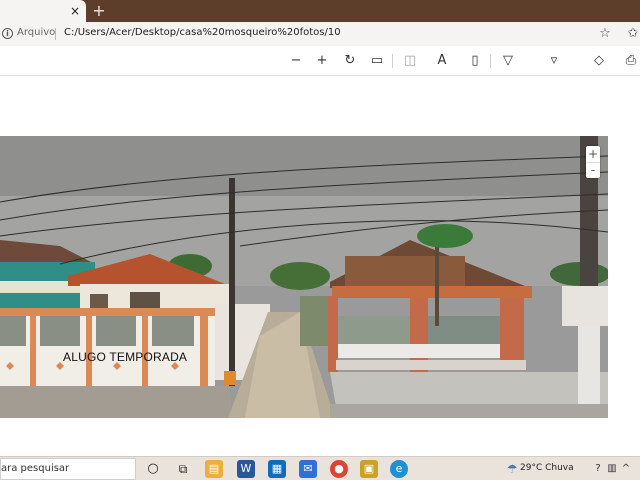  I want to click on search-placeholder: ara pesquisar, so click(35, 468).